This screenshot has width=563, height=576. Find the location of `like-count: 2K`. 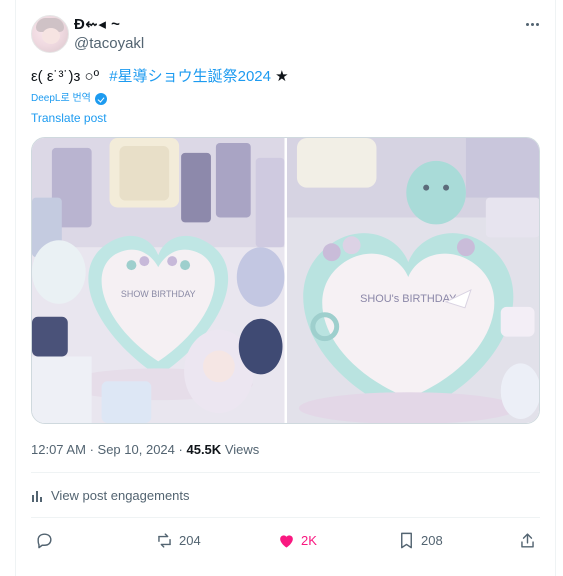

like-count: 2K is located at coordinates (309, 540).